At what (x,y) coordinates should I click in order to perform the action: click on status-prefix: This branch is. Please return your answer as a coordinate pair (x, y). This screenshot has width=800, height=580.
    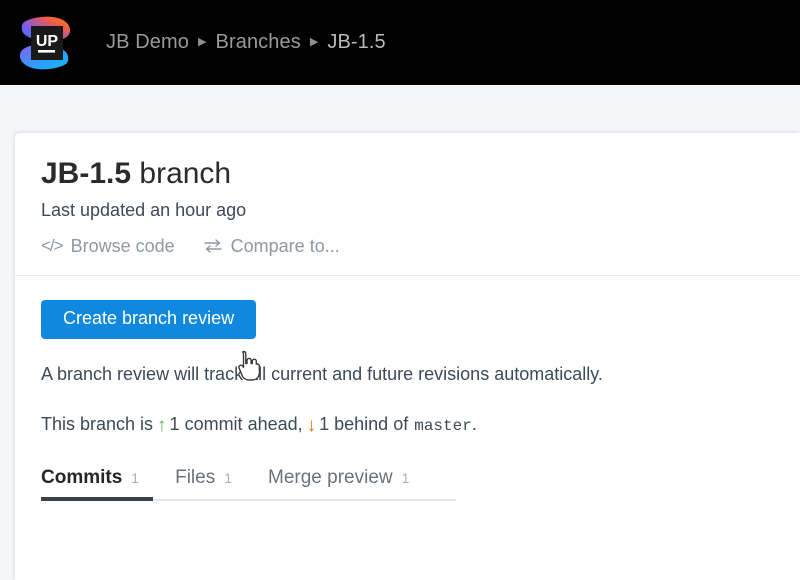
    Looking at the image, I should click on (97, 423).